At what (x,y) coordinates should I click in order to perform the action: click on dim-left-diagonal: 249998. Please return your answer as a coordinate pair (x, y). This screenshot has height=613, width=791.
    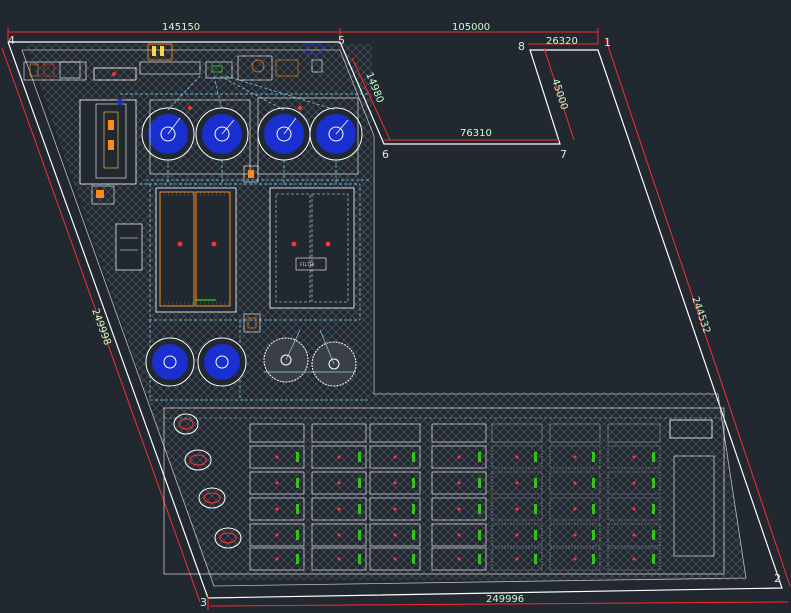
    Looking at the image, I should click on (100, 327).